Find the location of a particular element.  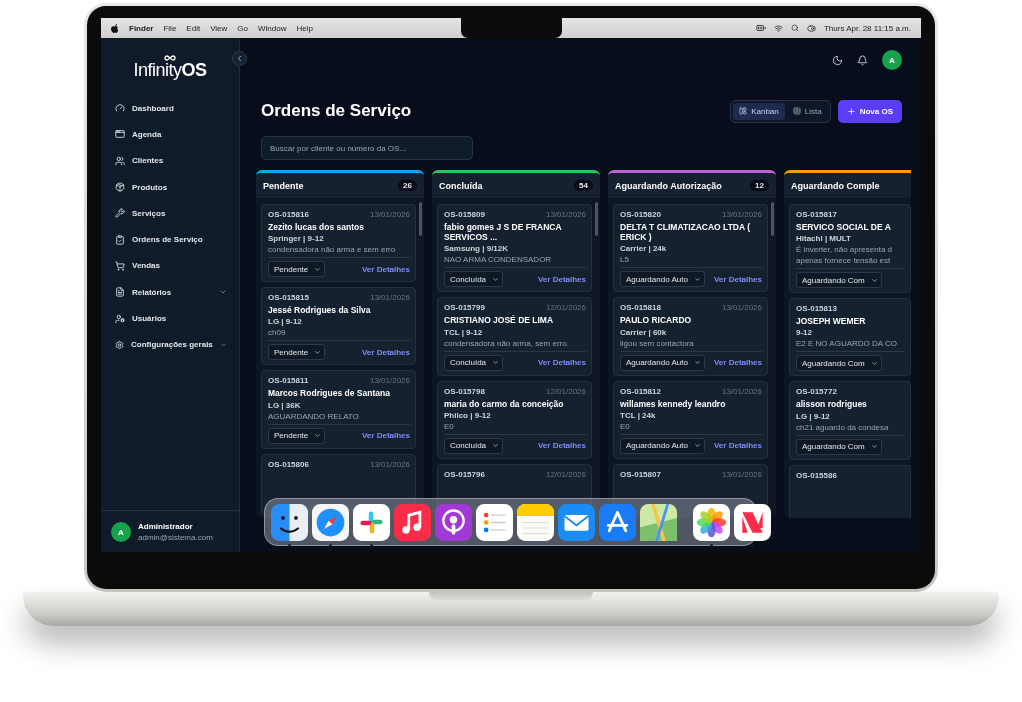

apple-icon is located at coordinates (115, 28).